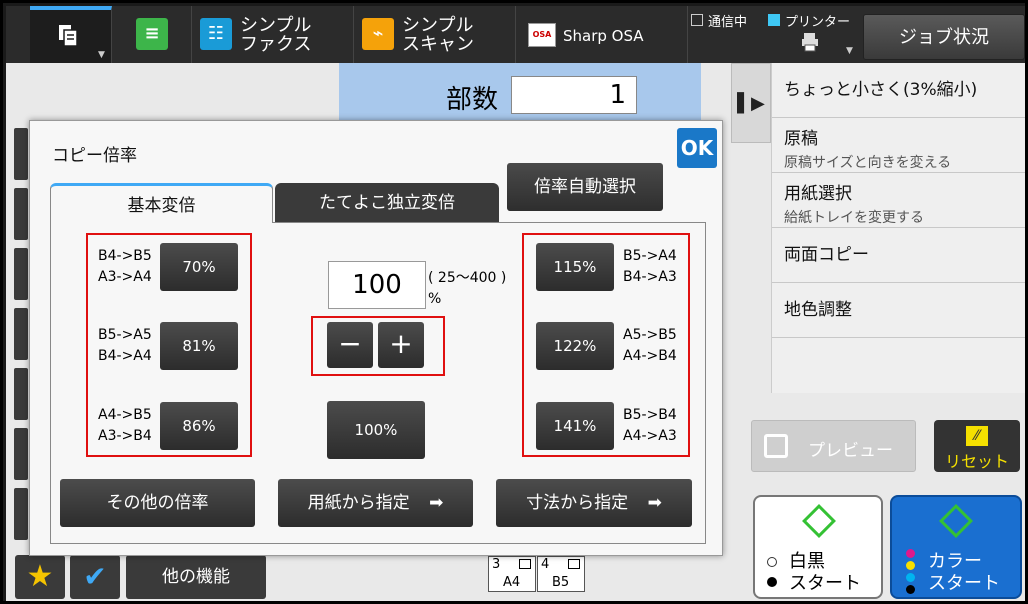 The height and width of the screenshot is (604, 1028). What do you see at coordinates (650, 356) in the screenshot?
I see `enlarge-label-line2: A4->B4` at bounding box center [650, 356].